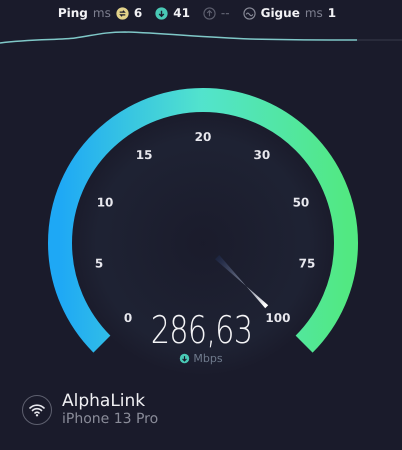  I want to click on scale-label: 75, so click(307, 263).